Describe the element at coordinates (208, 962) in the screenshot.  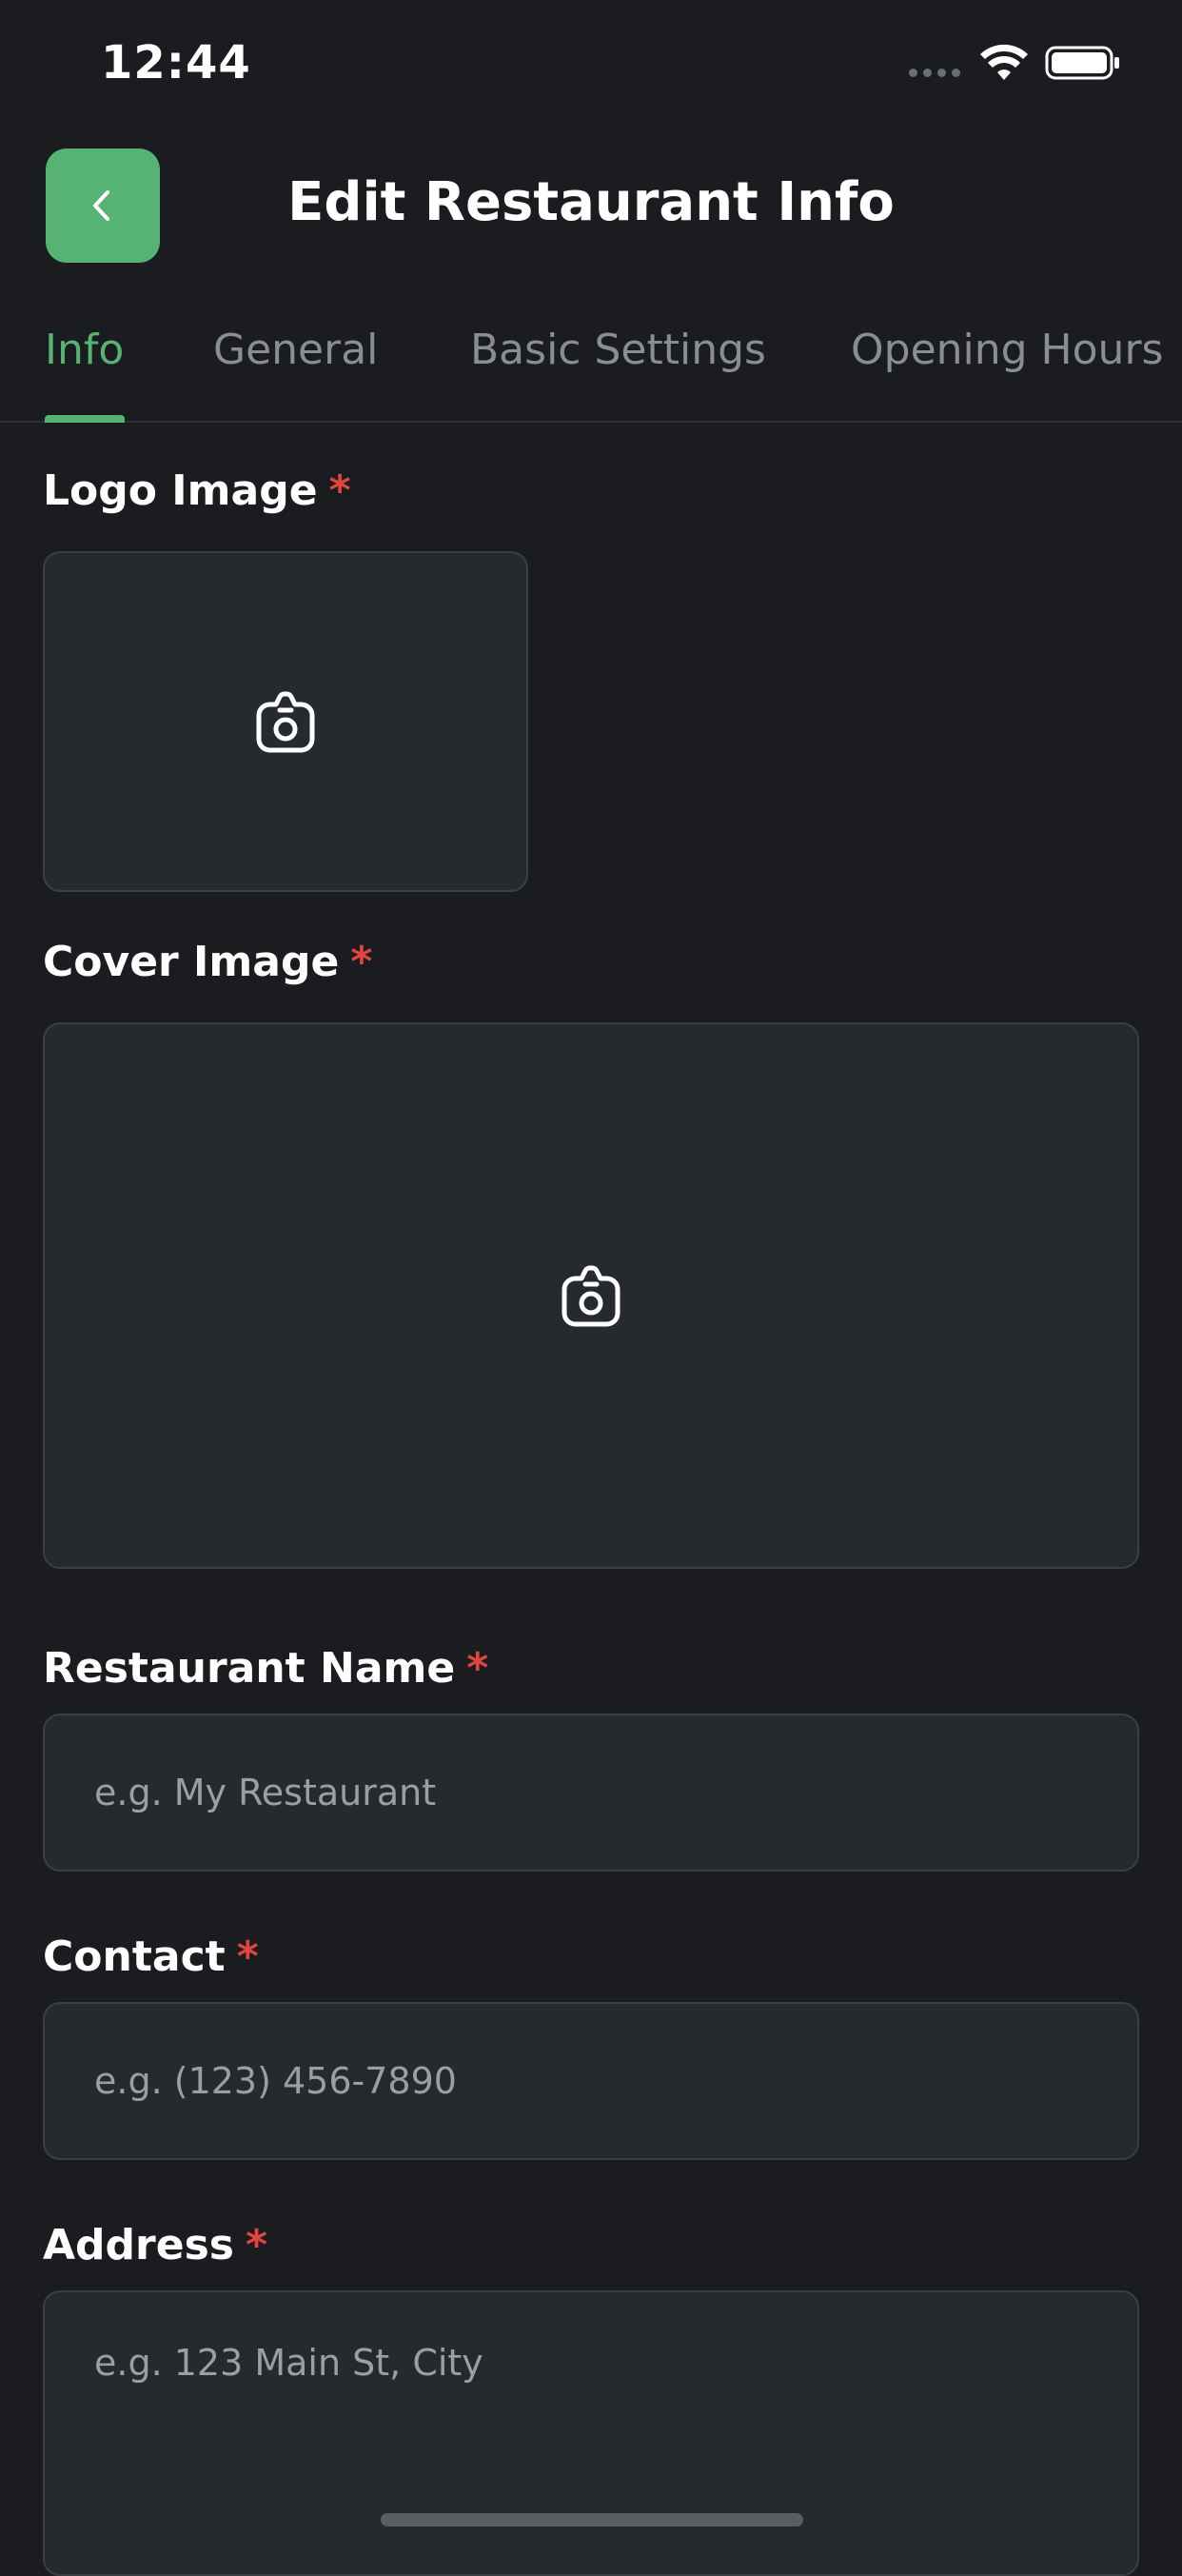
I see `cover-image-label: Cover Image *` at that location.